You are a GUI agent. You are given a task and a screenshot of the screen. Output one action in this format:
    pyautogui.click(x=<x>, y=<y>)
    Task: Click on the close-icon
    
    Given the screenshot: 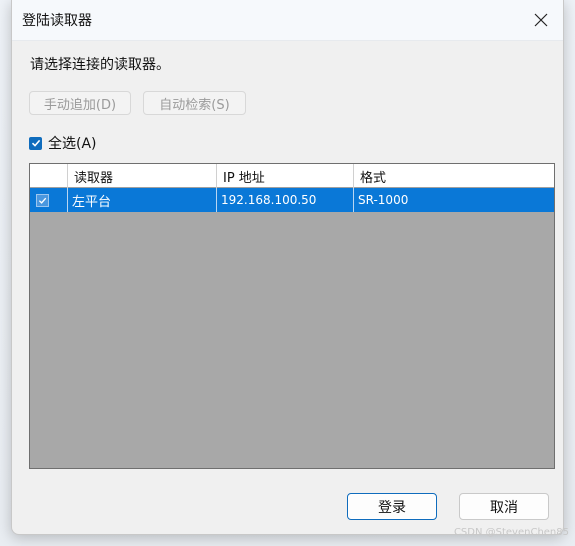 What is the action you would take?
    pyautogui.click(x=541, y=20)
    